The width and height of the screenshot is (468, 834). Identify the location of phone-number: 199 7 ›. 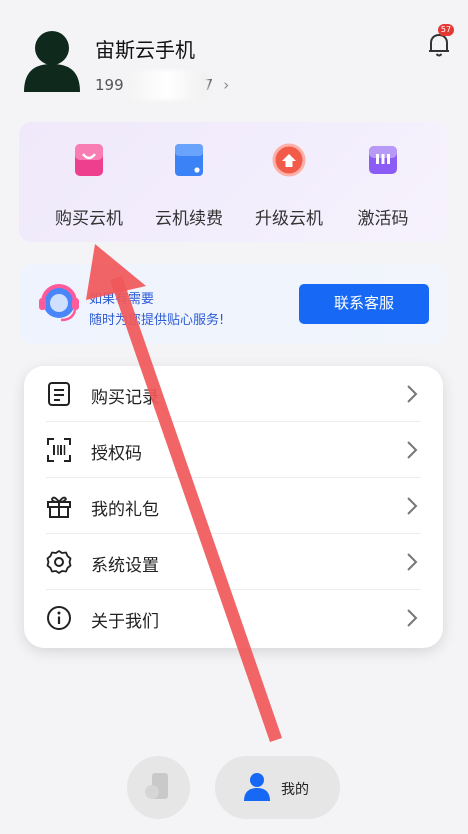
(162, 85).